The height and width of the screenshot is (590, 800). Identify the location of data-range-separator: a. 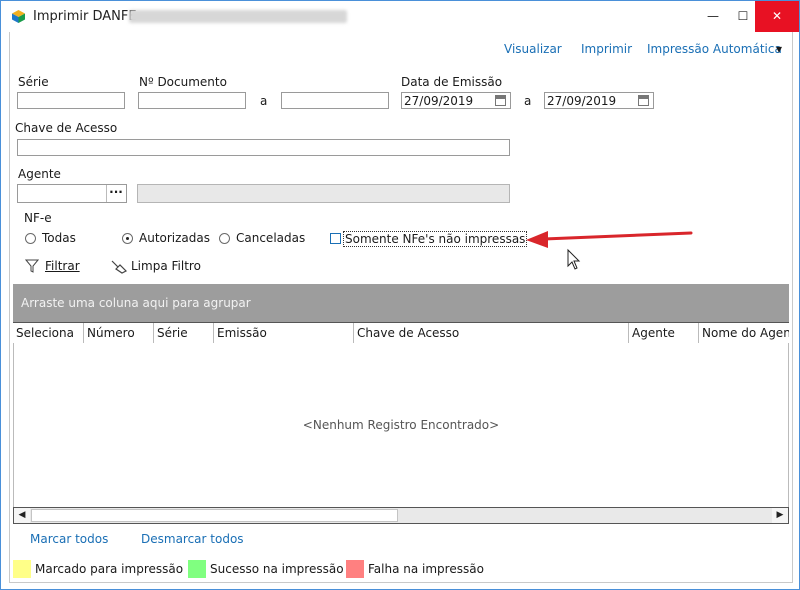
(528, 101).